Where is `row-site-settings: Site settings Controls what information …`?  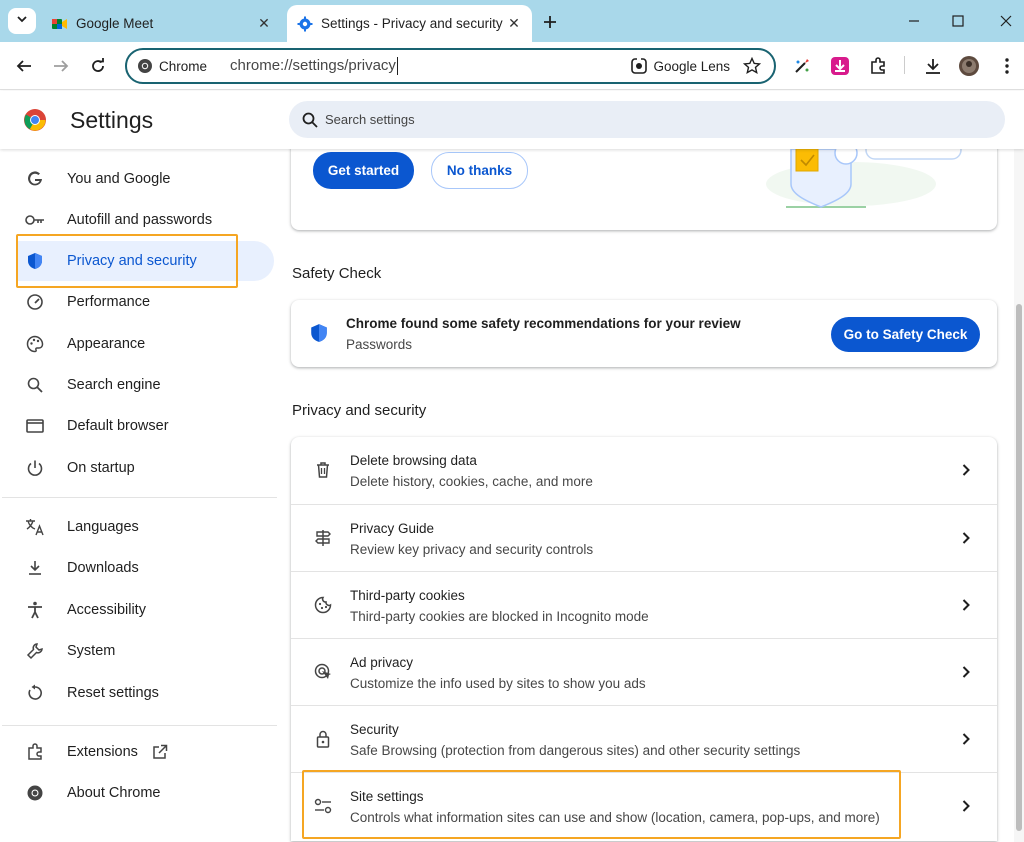
row-site-settings: Site settings Controls what information … is located at coordinates (644, 805).